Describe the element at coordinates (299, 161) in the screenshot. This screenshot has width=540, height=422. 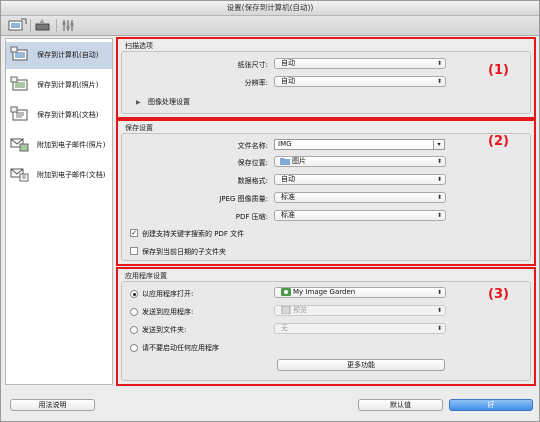
I see `save-in-value: 图片` at that location.